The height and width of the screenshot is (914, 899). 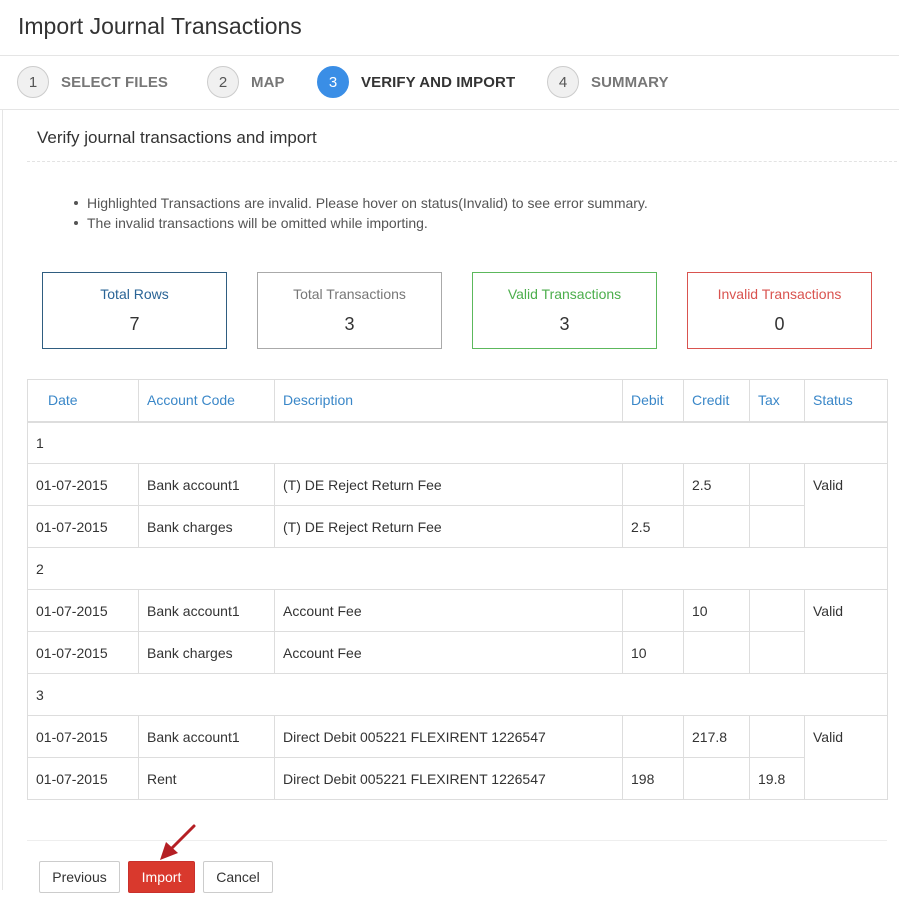 What do you see at coordinates (268, 82) in the screenshot?
I see `step-label: MAP` at bounding box center [268, 82].